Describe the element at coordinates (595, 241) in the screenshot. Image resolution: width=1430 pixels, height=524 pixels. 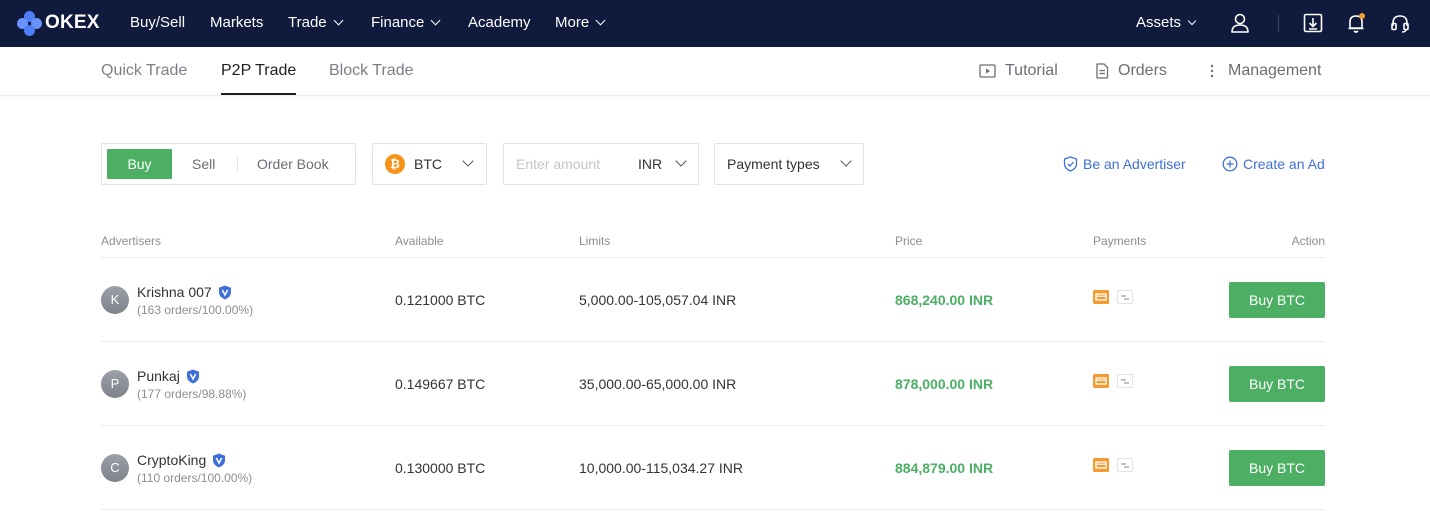
I see `header-limits: Limits` at that location.